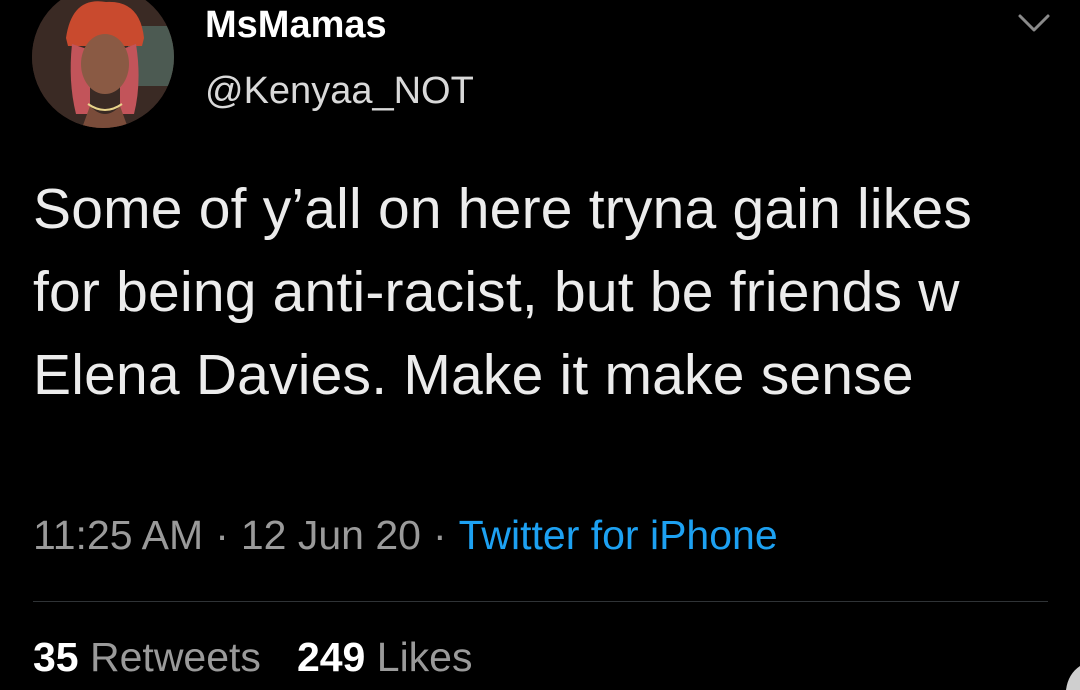  Describe the element at coordinates (1073, 678) in the screenshot. I see `corner-artifact` at that location.